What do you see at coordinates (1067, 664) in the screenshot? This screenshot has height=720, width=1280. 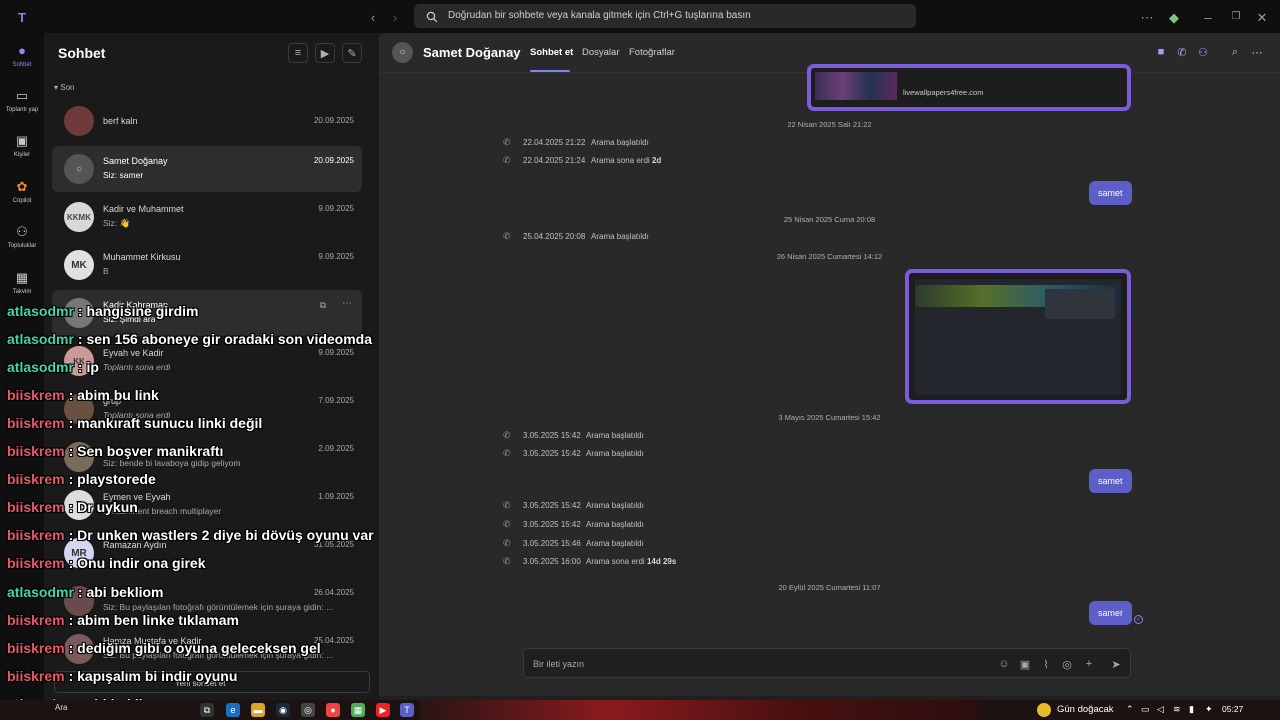 I see `loop-icon: ◎` at bounding box center [1067, 664].